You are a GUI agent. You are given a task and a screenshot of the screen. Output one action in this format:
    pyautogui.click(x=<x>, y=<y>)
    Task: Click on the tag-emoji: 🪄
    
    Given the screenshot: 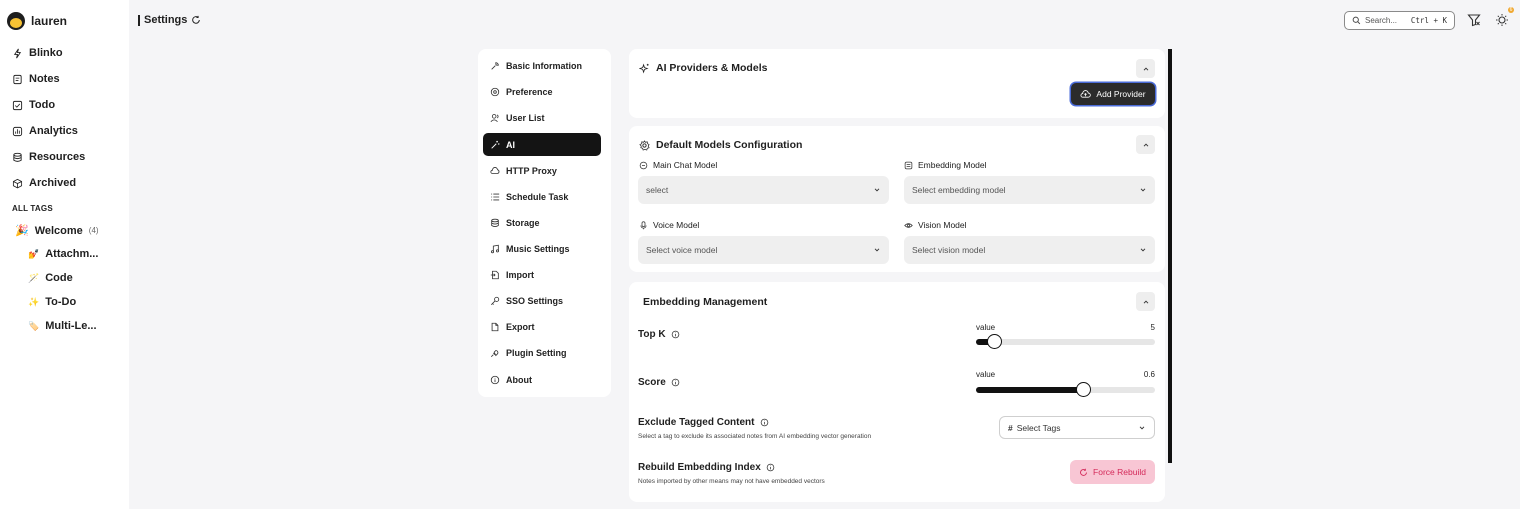 What is the action you would take?
    pyautogui.click(x=34, y=277)
    